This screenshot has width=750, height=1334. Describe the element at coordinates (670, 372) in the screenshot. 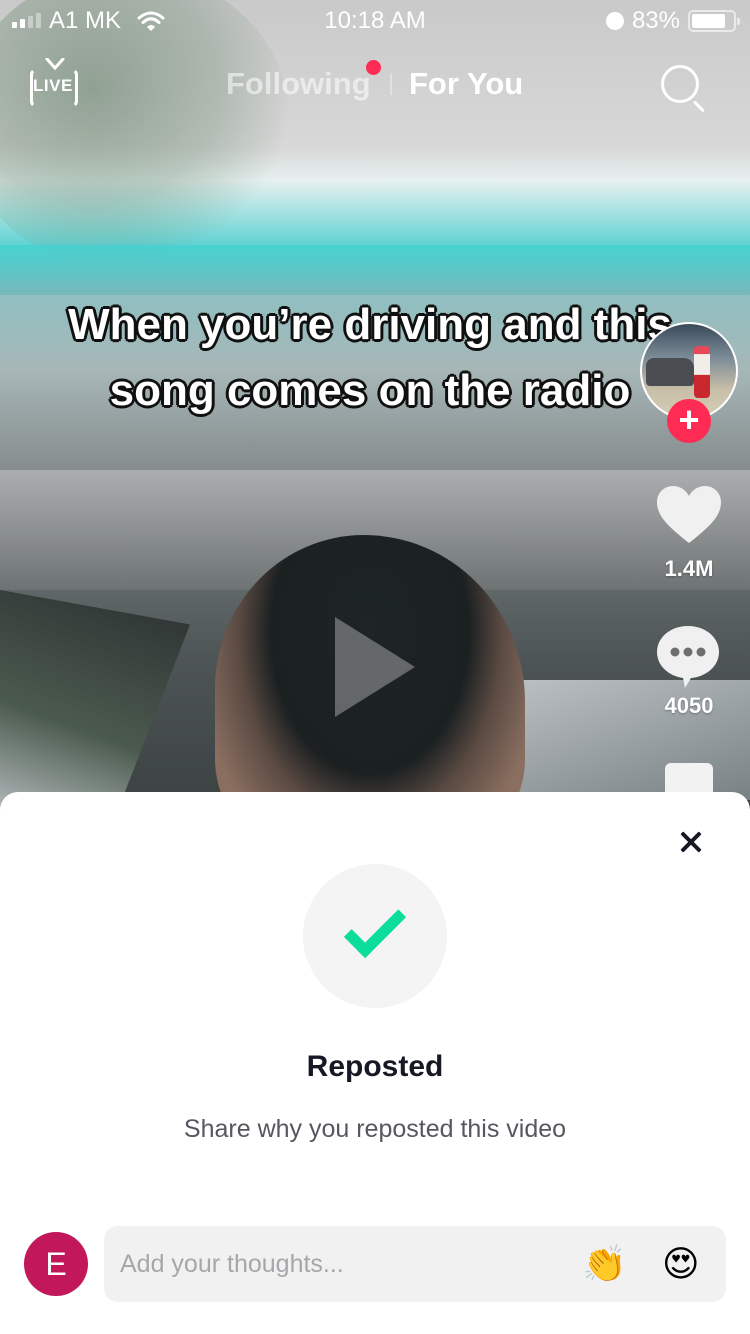

I see `avatar-image-car` at that location.